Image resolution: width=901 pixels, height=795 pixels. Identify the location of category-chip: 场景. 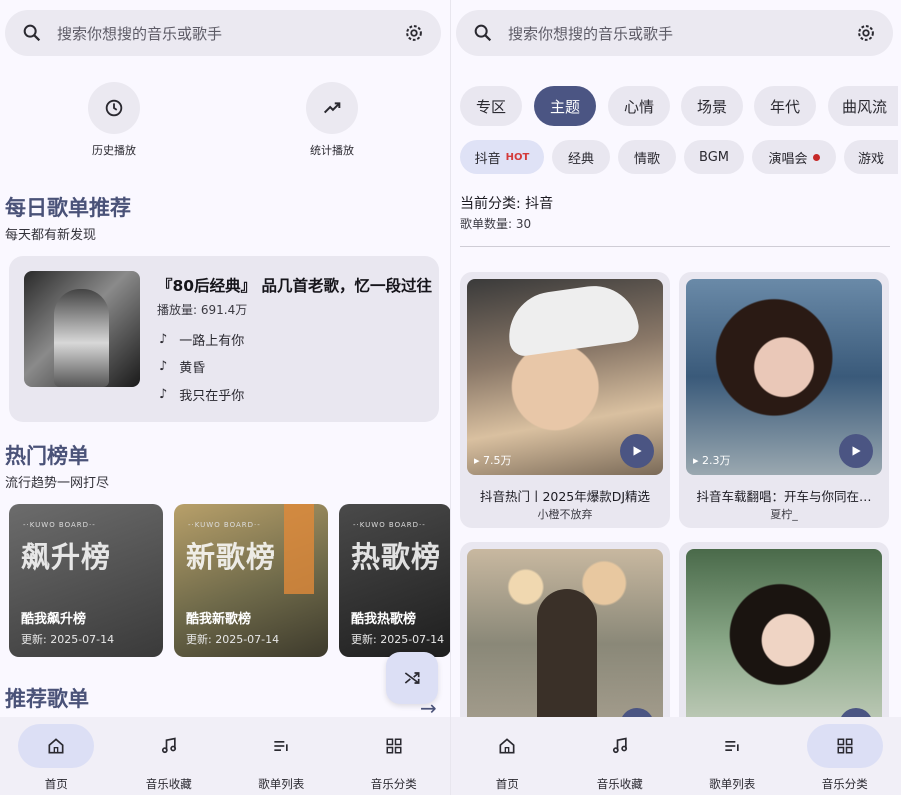
(712, 106).